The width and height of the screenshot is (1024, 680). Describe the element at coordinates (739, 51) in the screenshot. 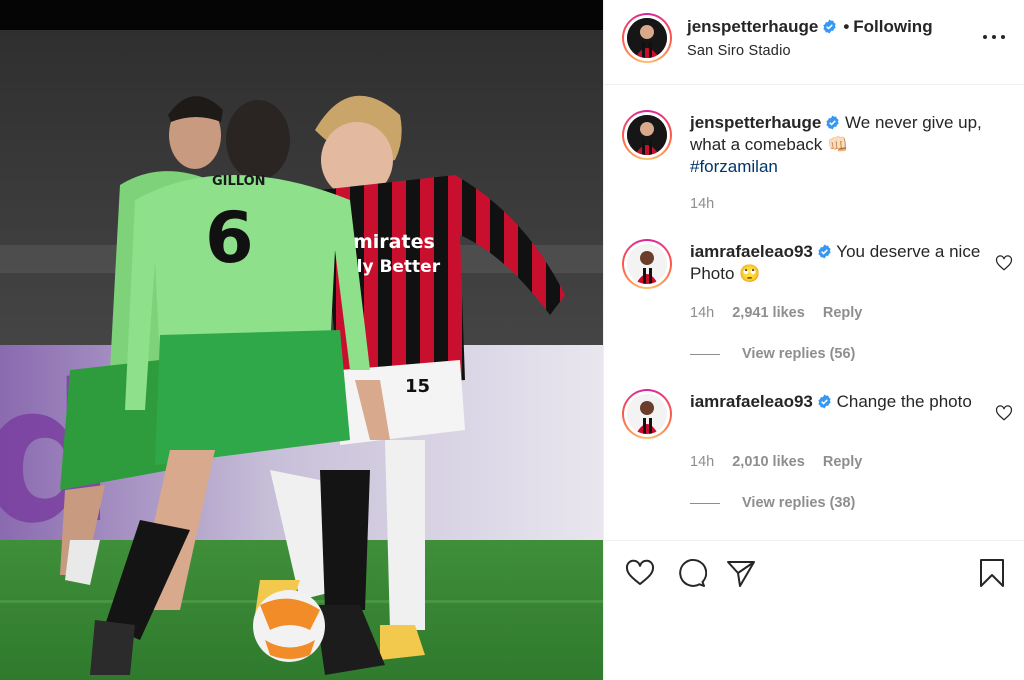

I see `post-location: San Siro Stadio` at that location.